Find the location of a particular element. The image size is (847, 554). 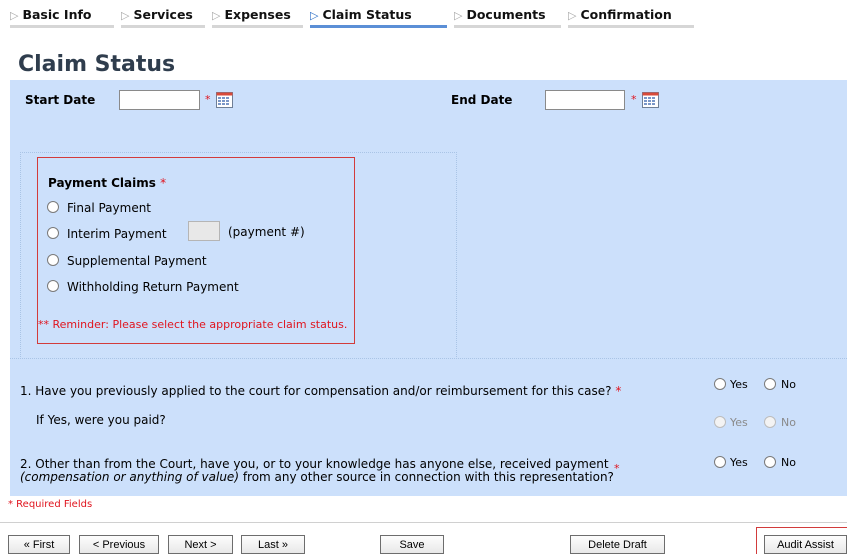

radio-interim-payment is located at coordinates (53, 233).